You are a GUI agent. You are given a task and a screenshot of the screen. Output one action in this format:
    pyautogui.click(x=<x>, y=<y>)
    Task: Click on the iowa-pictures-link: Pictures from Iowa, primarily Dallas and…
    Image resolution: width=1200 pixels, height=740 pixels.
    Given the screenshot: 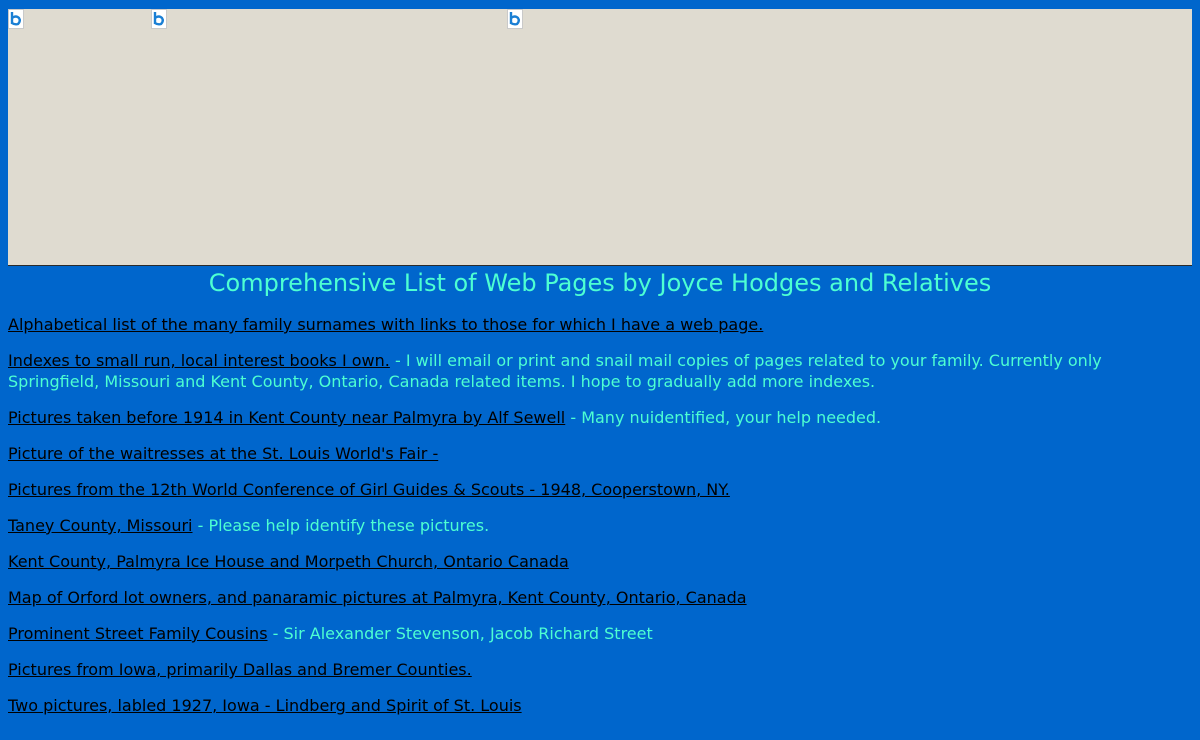 What is the action you would take?
    pyautogui.click(x=240, y=669)
    